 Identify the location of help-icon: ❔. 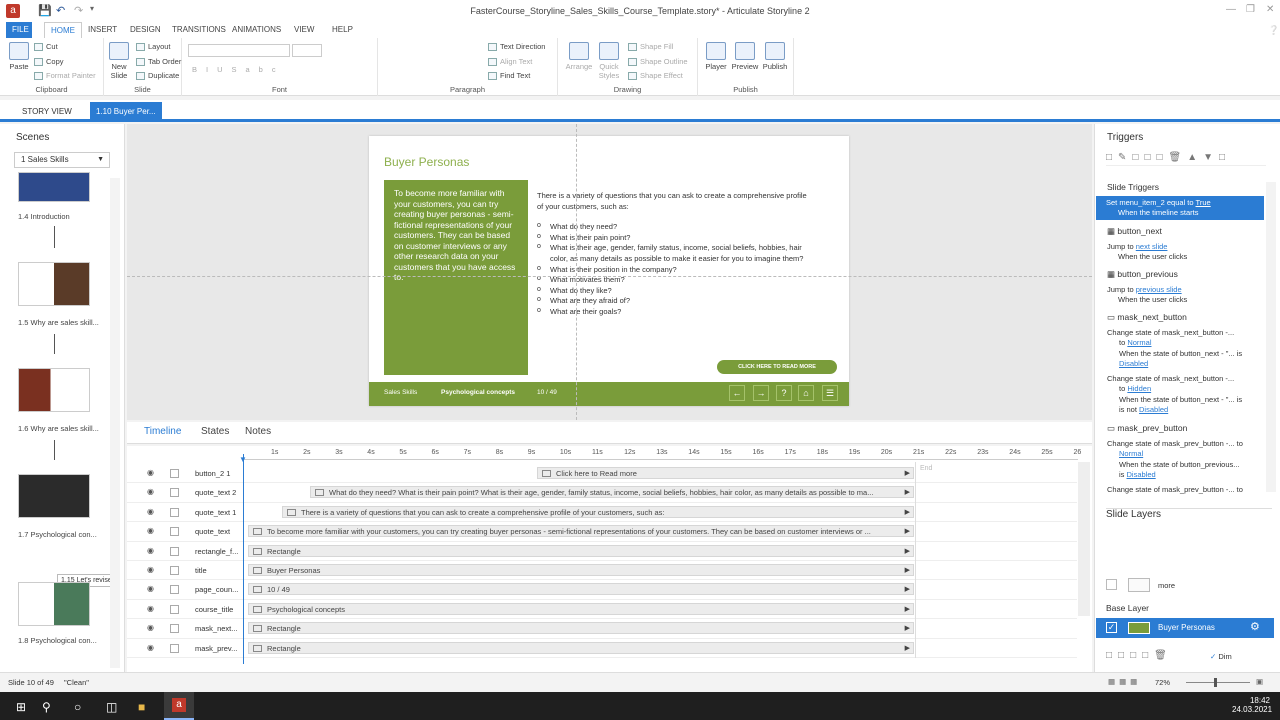
(1273, 30).